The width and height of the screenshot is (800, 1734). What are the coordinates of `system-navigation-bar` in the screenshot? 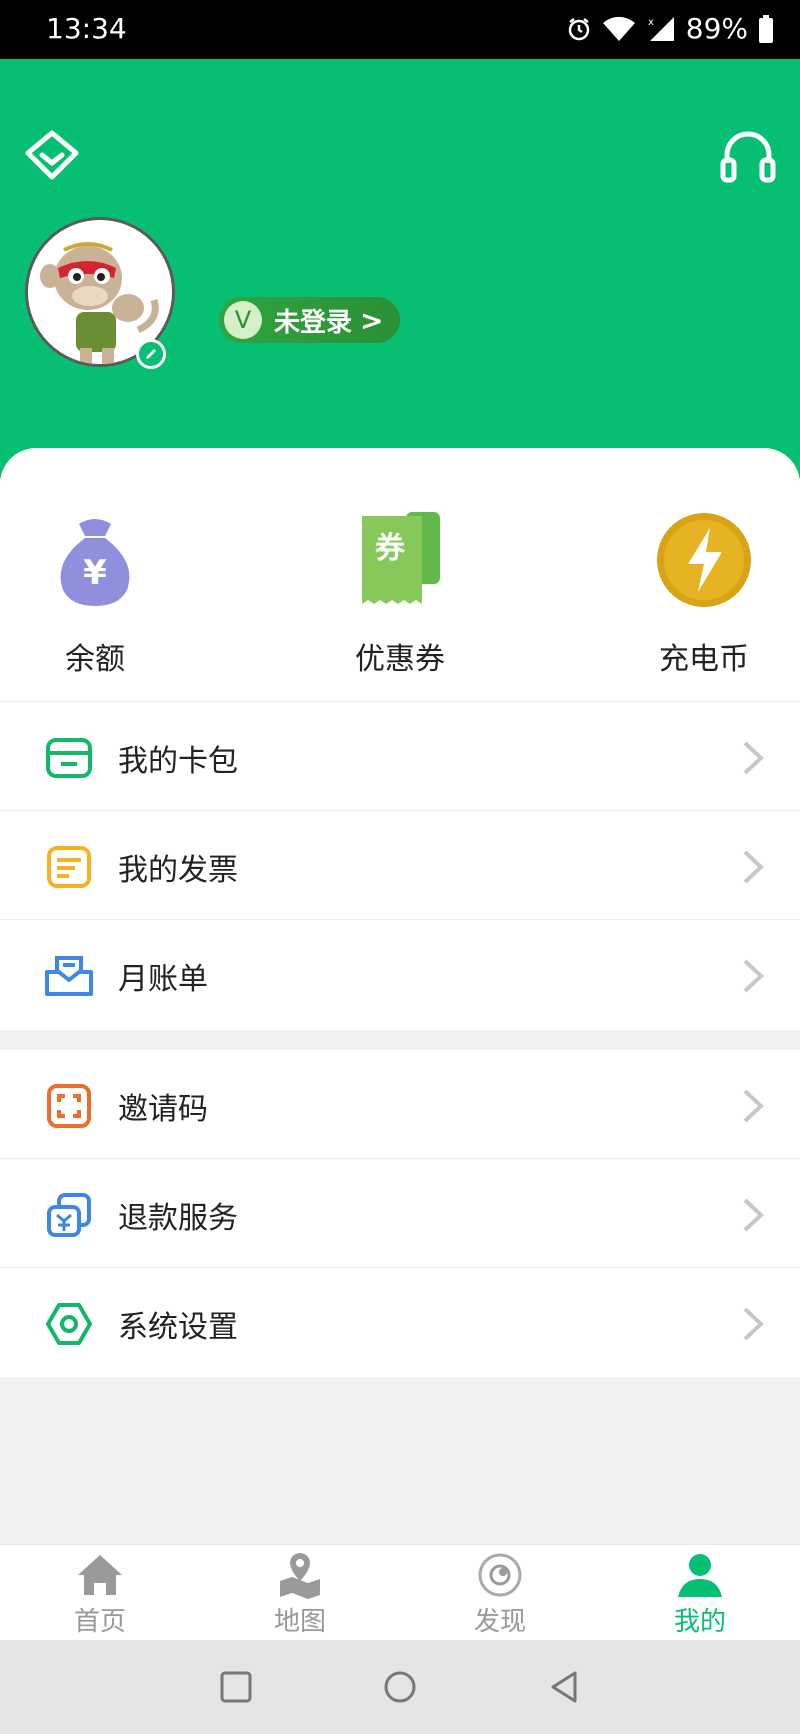 It's located at (400, 1687).